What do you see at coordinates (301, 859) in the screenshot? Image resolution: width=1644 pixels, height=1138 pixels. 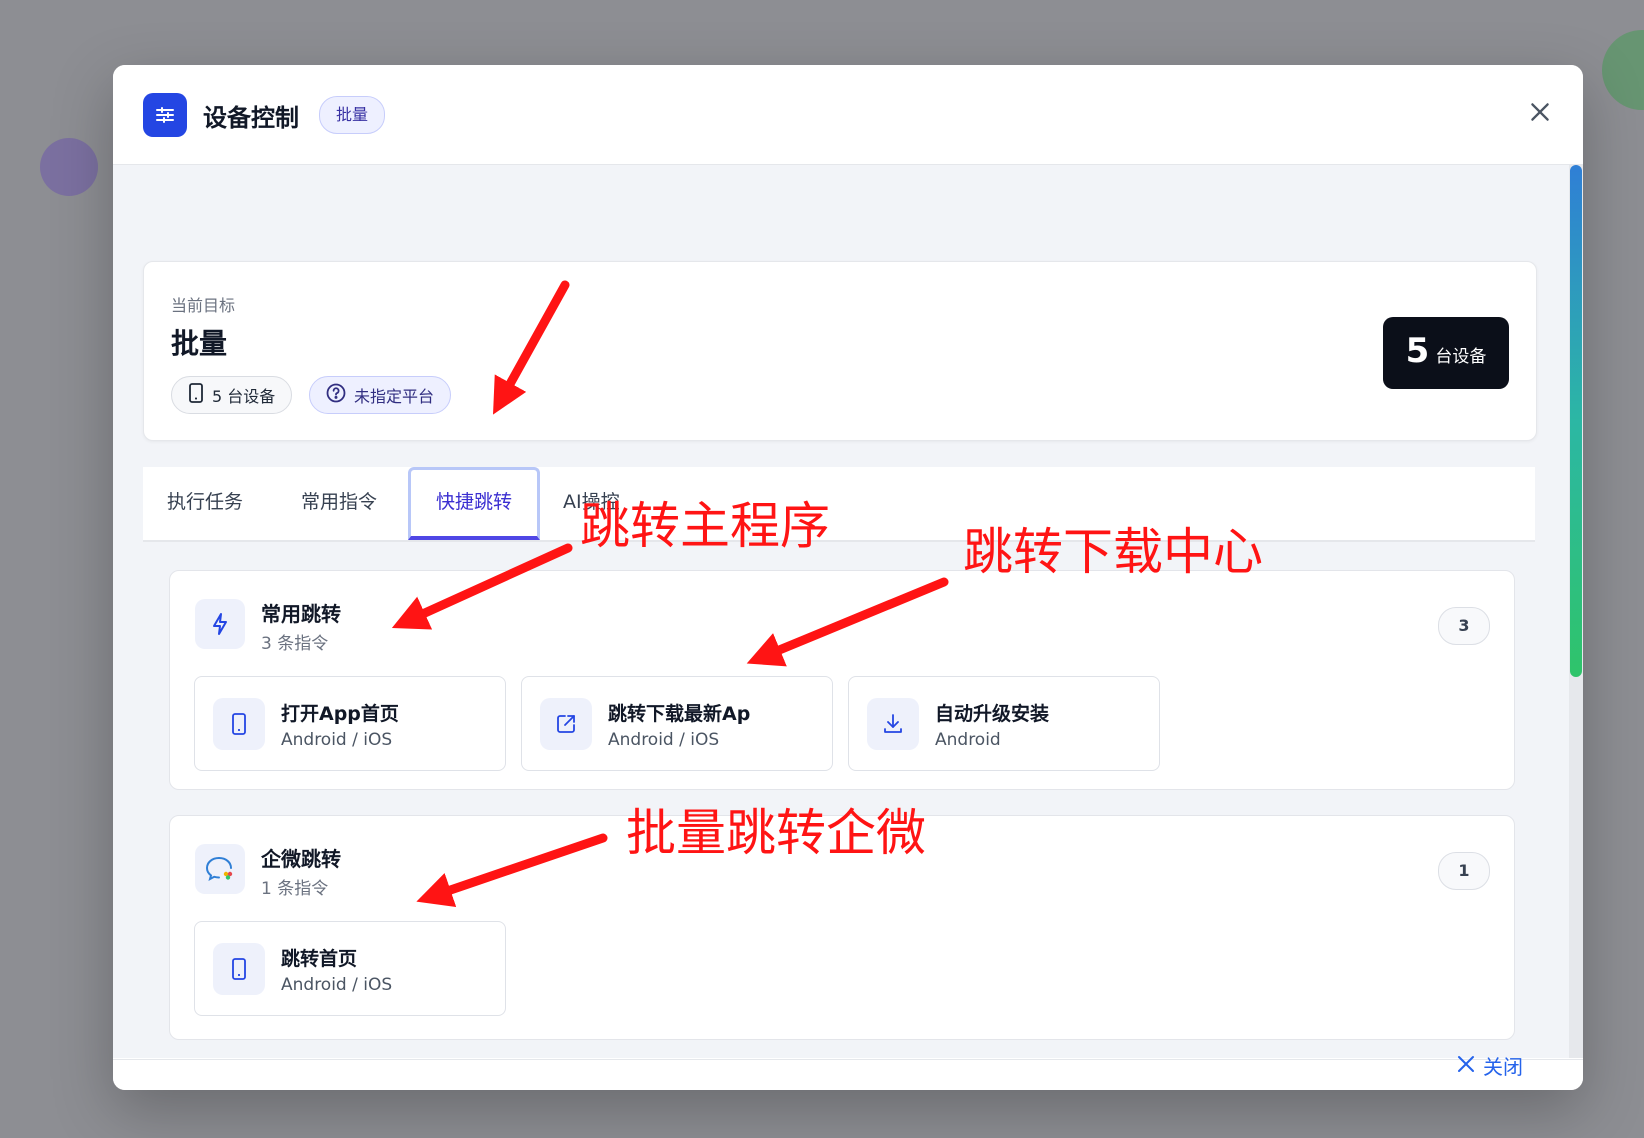 I see `group-title: 企微跳转` at bounding box center [301, 859].